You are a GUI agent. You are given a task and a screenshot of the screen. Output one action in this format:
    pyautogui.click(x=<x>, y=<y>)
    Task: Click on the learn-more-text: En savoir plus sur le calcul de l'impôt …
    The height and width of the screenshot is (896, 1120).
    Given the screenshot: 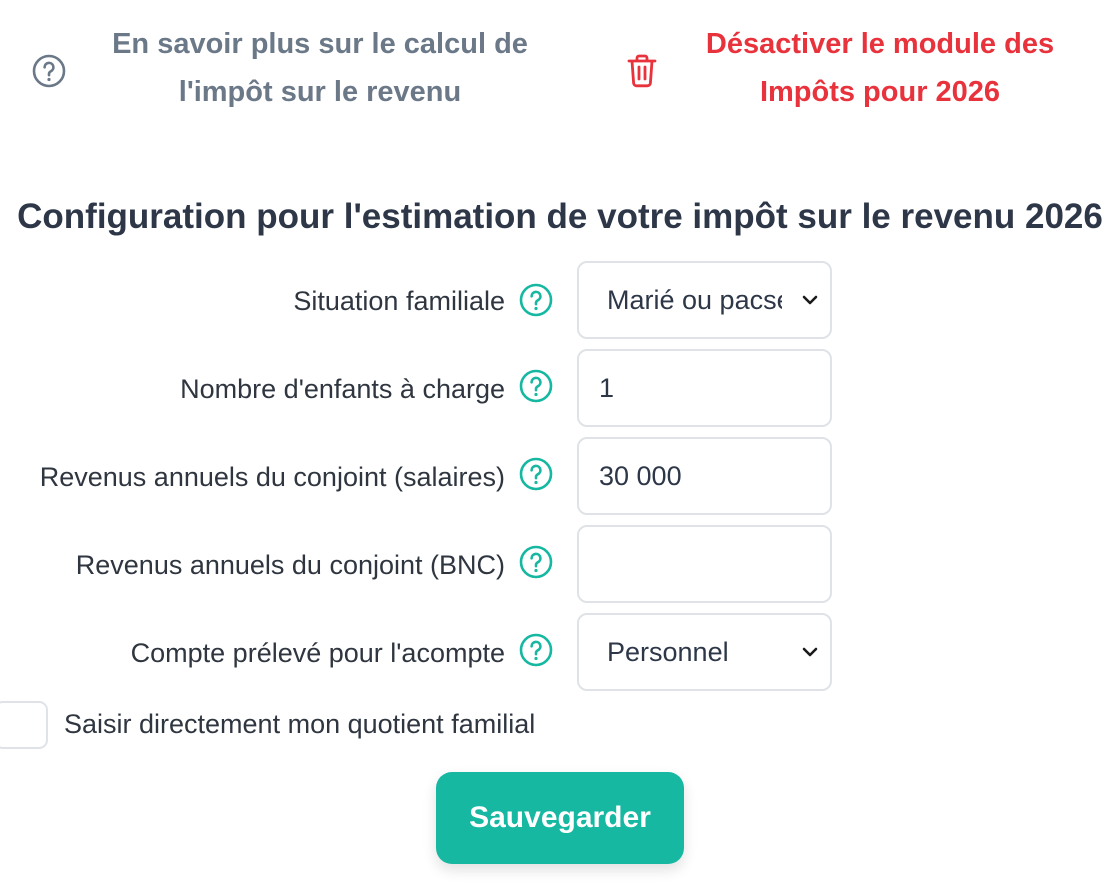 What is the action you would take?
    pyautogui.click(x=320, y=68)
    